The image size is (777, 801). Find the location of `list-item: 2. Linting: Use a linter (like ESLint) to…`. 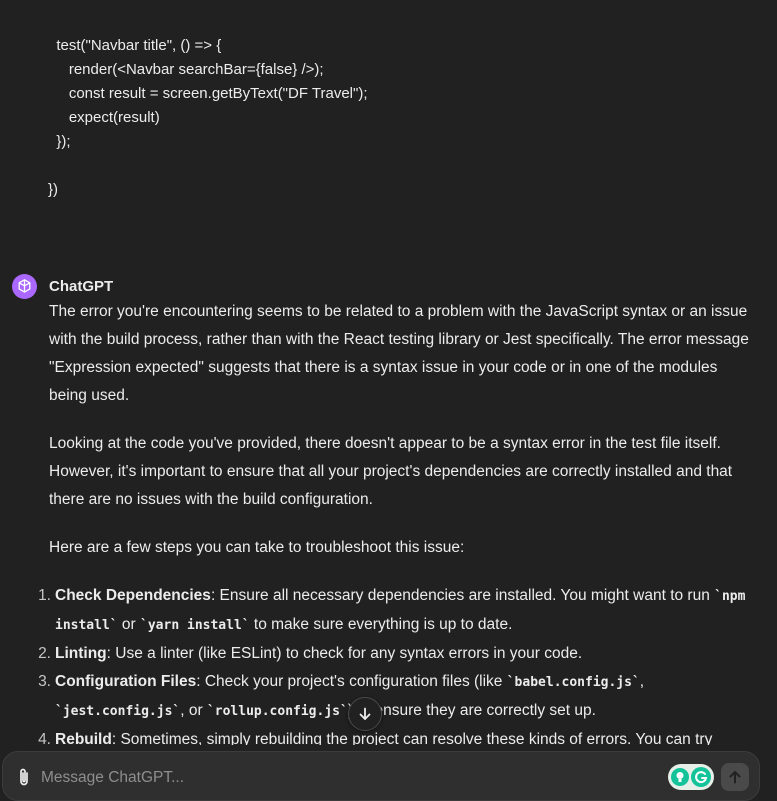

list-item: 2. Linting: Use a linter (like ESLint) to… is located at coordinates (393, 654).